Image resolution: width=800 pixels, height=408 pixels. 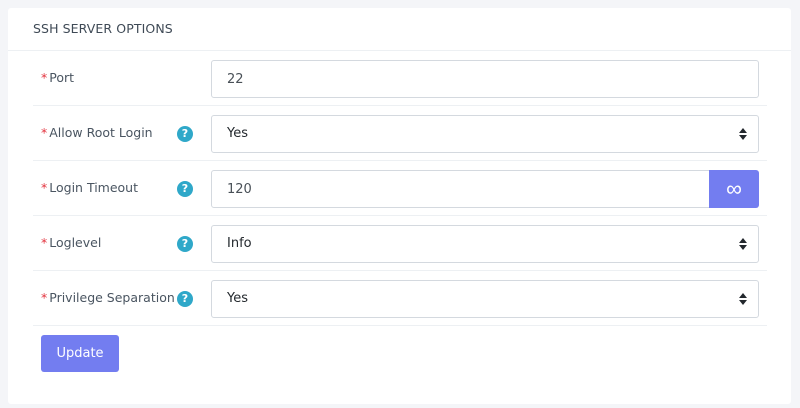 I want to click on port-row: * Port, so click(x=400, y=78).